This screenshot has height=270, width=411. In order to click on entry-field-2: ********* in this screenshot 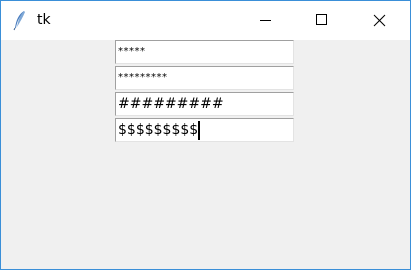, I will do `click(204, 78)`.